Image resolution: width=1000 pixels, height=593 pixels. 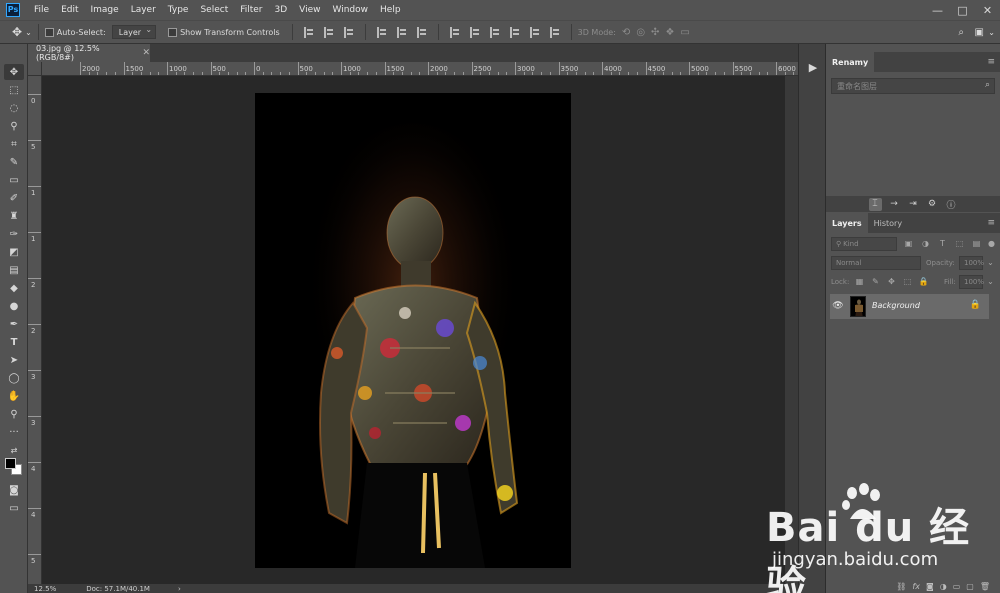 I want to click on close-button: ✕, so click(x=987, y=10).